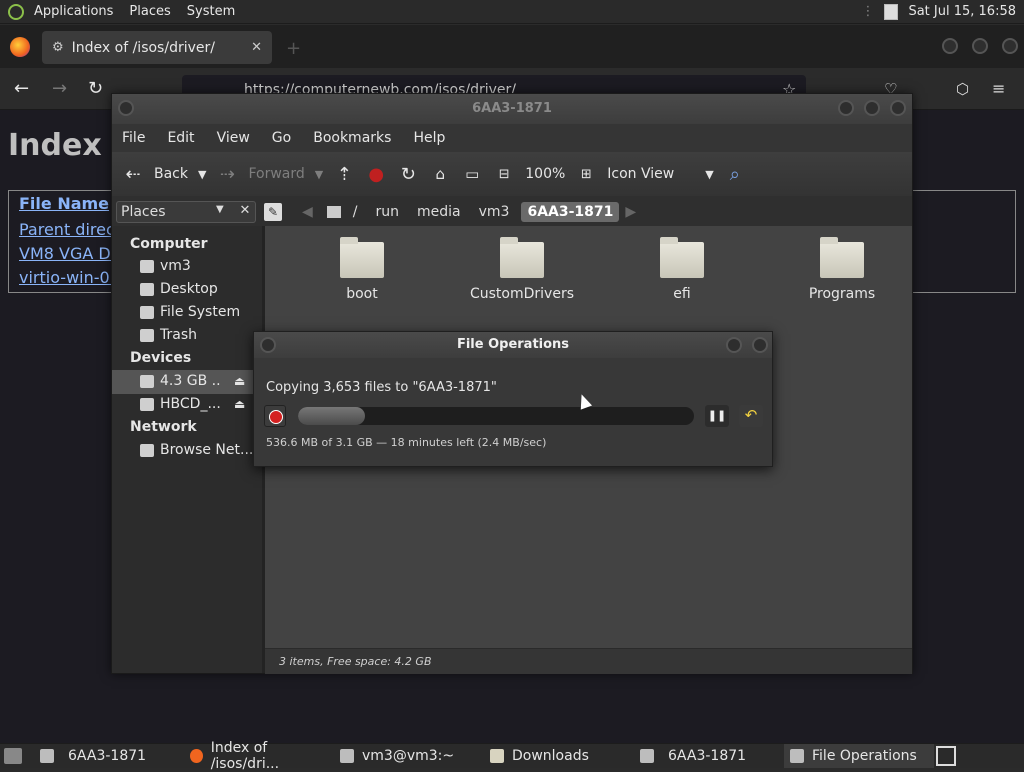 Image resolution: width=1024 pixels, height=772 pixels. Describe the element at coordinates (735, 174) in the screenshot. I see `search-icon: ⌕` at that location.